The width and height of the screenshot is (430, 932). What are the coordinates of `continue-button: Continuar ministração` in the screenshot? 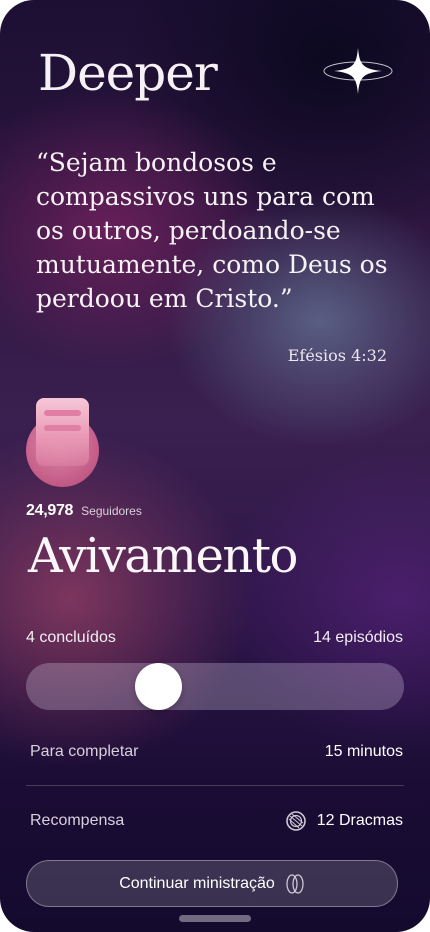 It's located at (212, 883).